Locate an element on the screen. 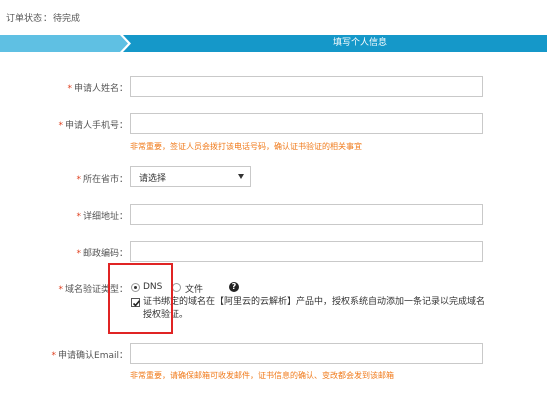  email-label: * 申请确认Email： is located at coordinates (90, 354).